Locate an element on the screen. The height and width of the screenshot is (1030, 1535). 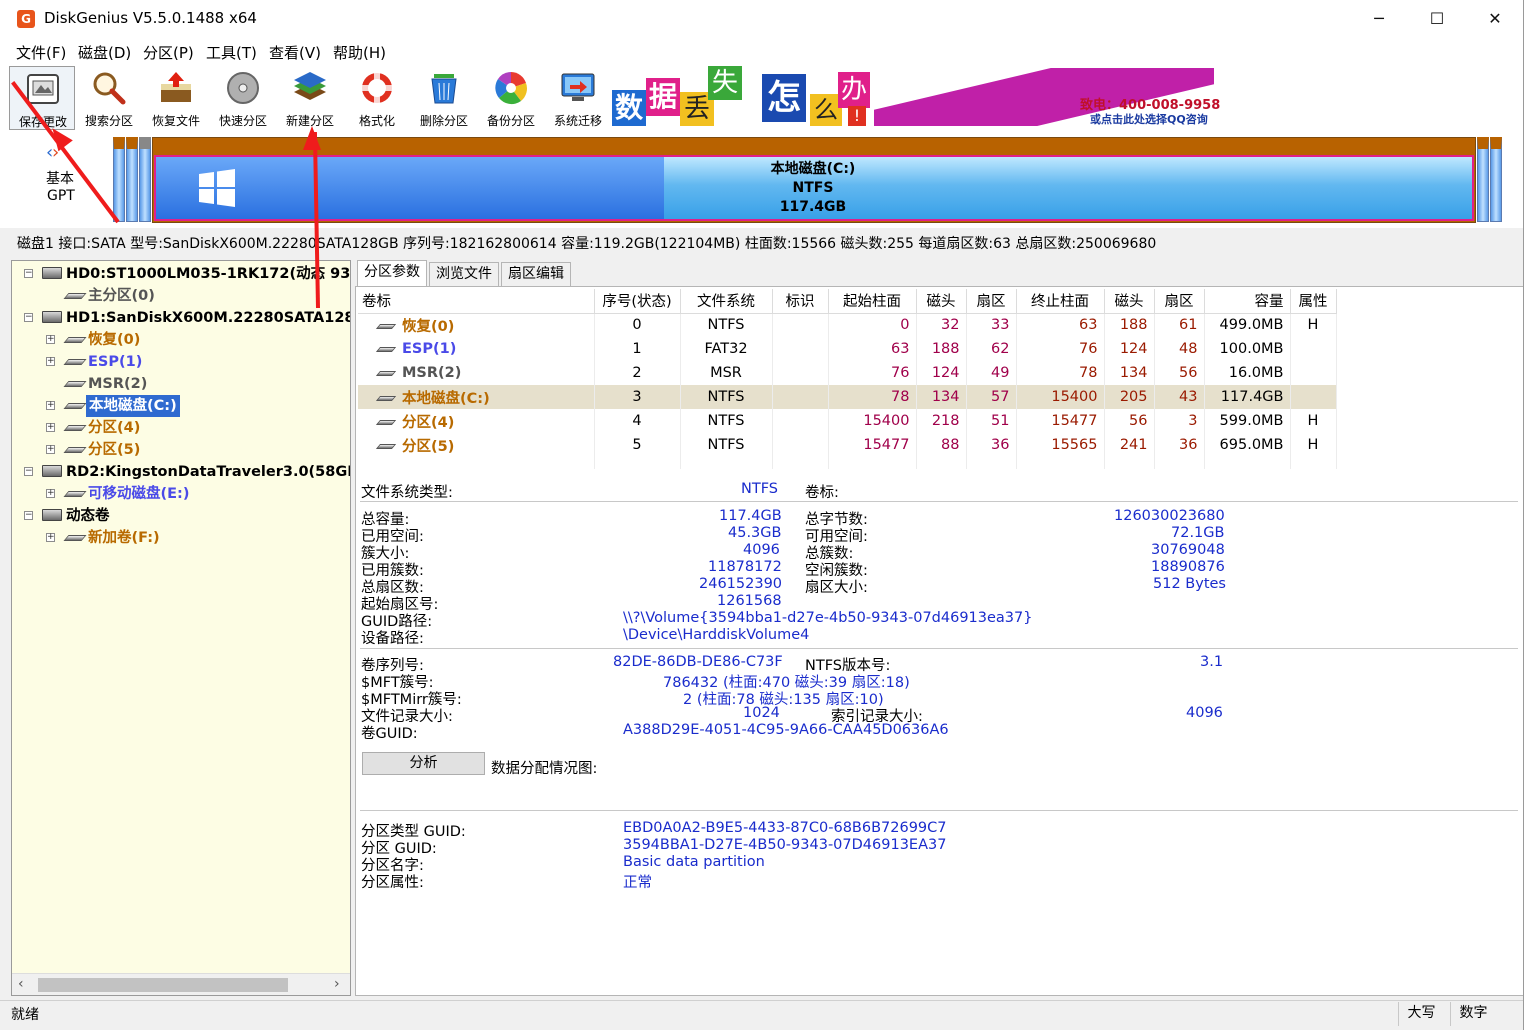
table-cell: 134 is located at coordinates (1129, 373).